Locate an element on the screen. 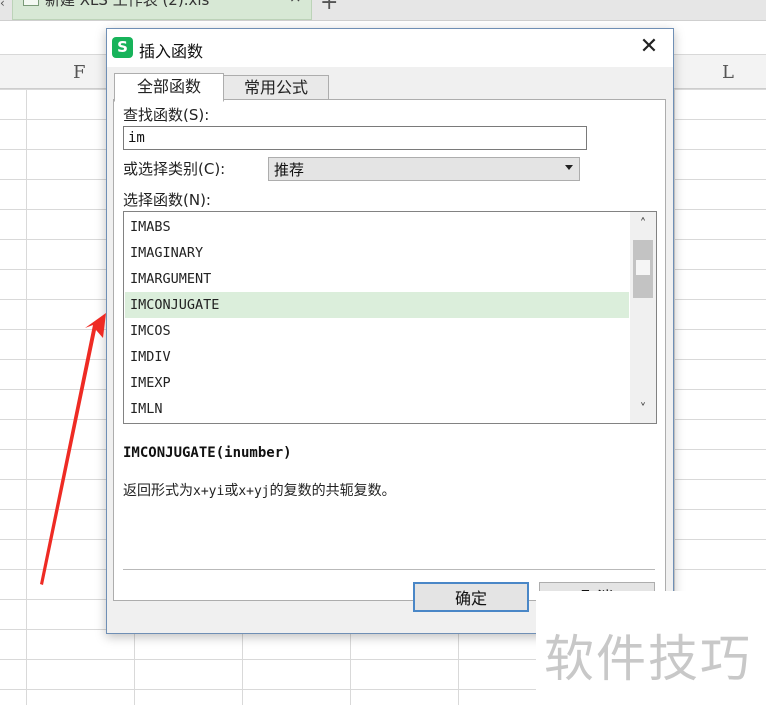 This screenshot has width=766, height=705. tab-close-icon: × is located at coordinates (295, 3).